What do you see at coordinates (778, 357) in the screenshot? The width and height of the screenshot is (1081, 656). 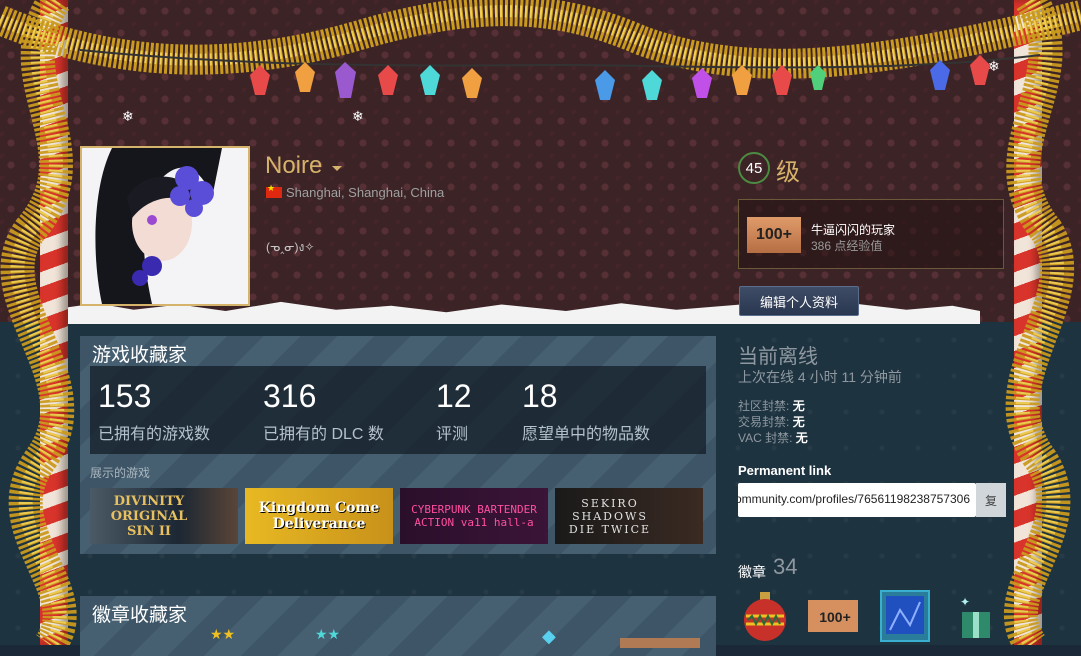 I see `online-status: 当前离线` at bounding box center [778, 357].